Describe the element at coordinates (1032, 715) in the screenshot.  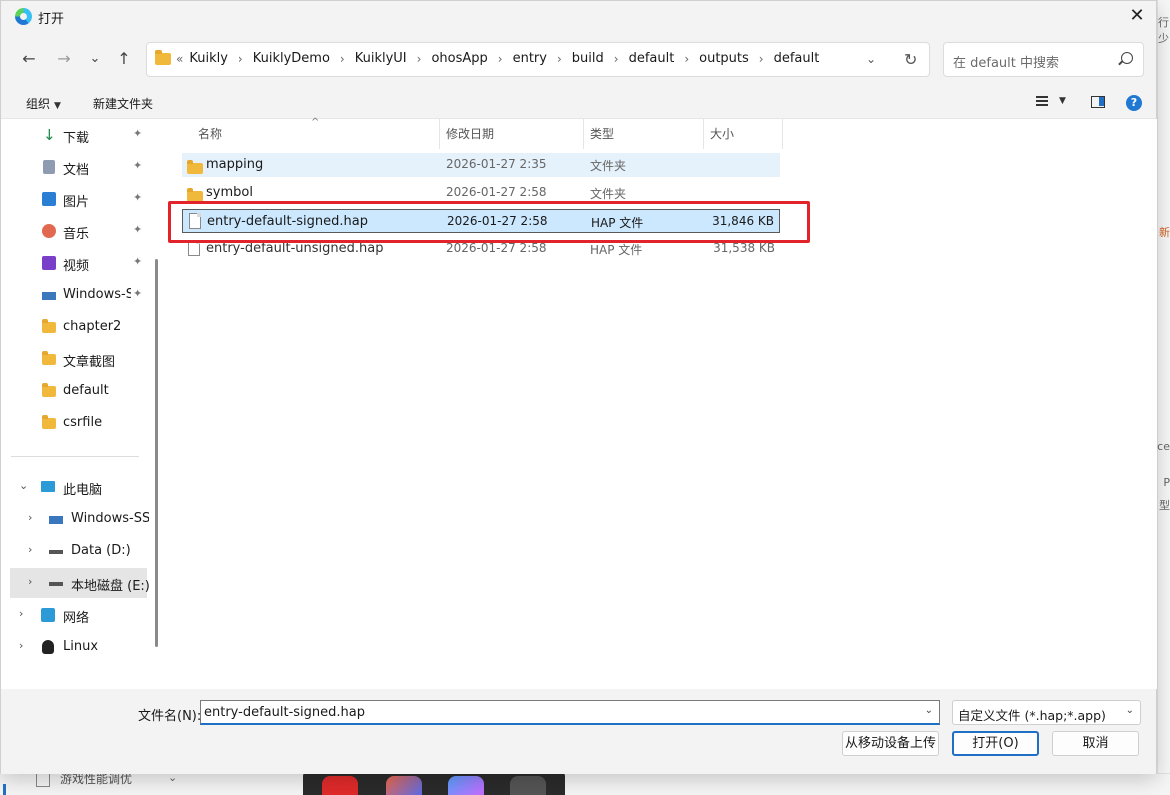
I see `filter-value: 自定义文件 (*.hap;*.app)` at that location.